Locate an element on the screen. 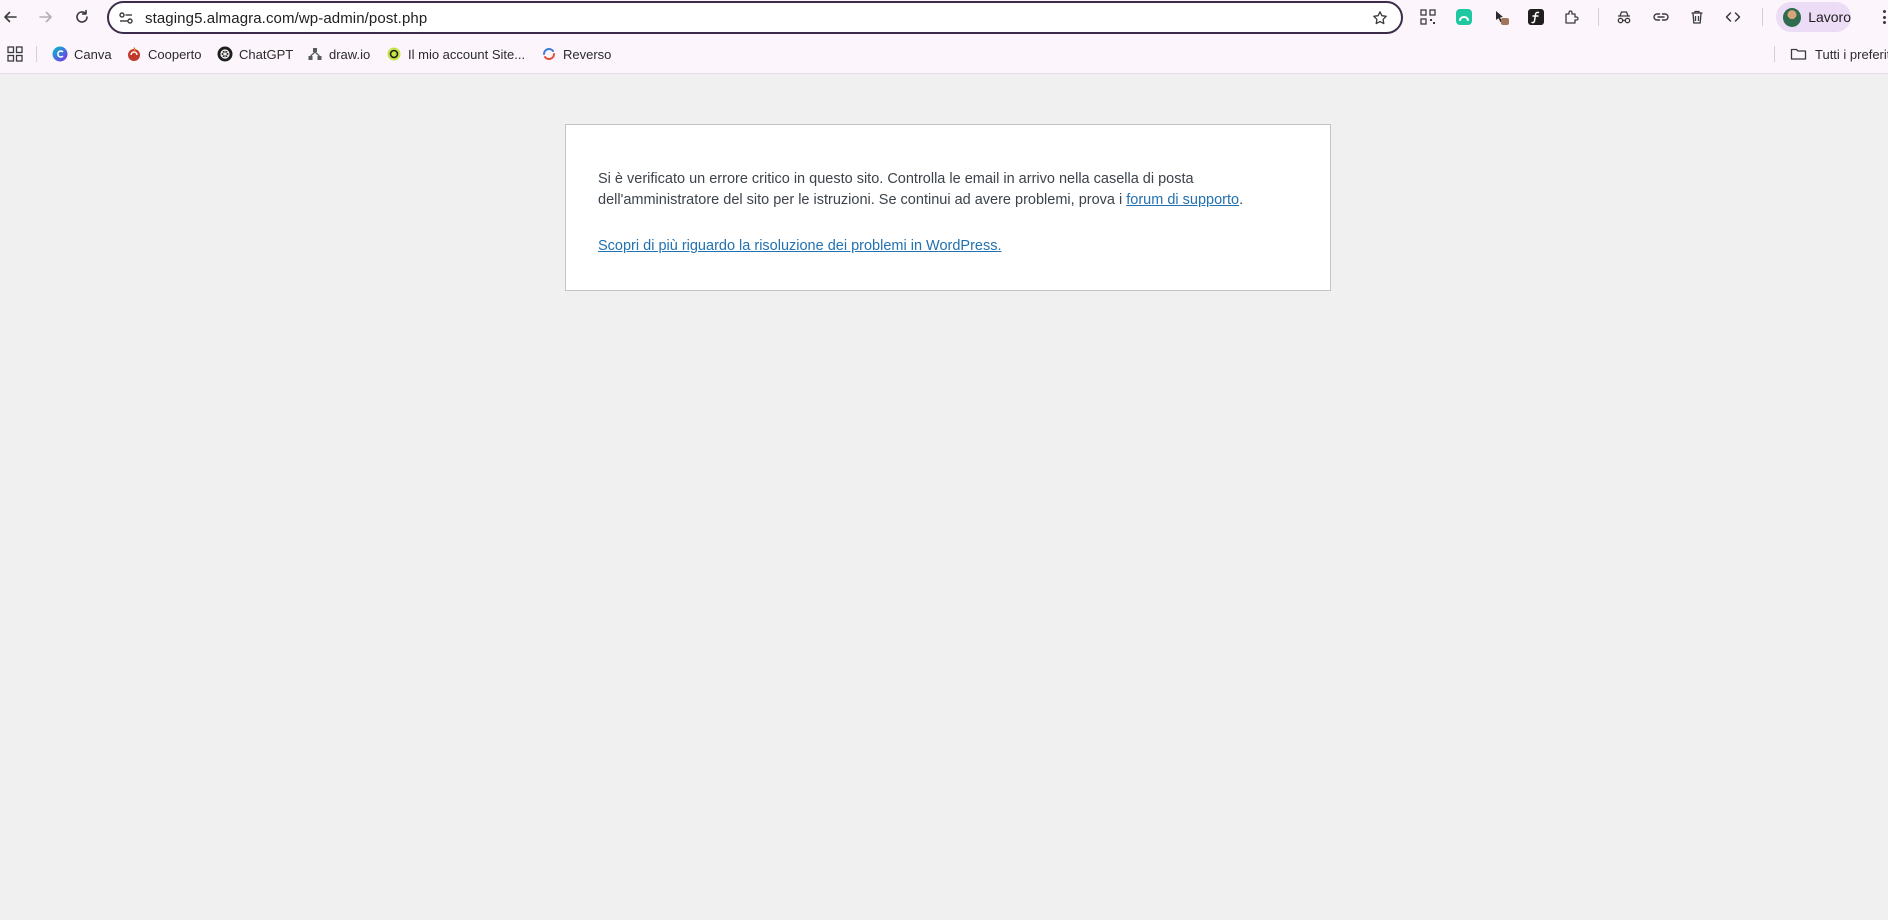  bookmark-chatgpt: ChatGPT is located at coordinates (255, 54).